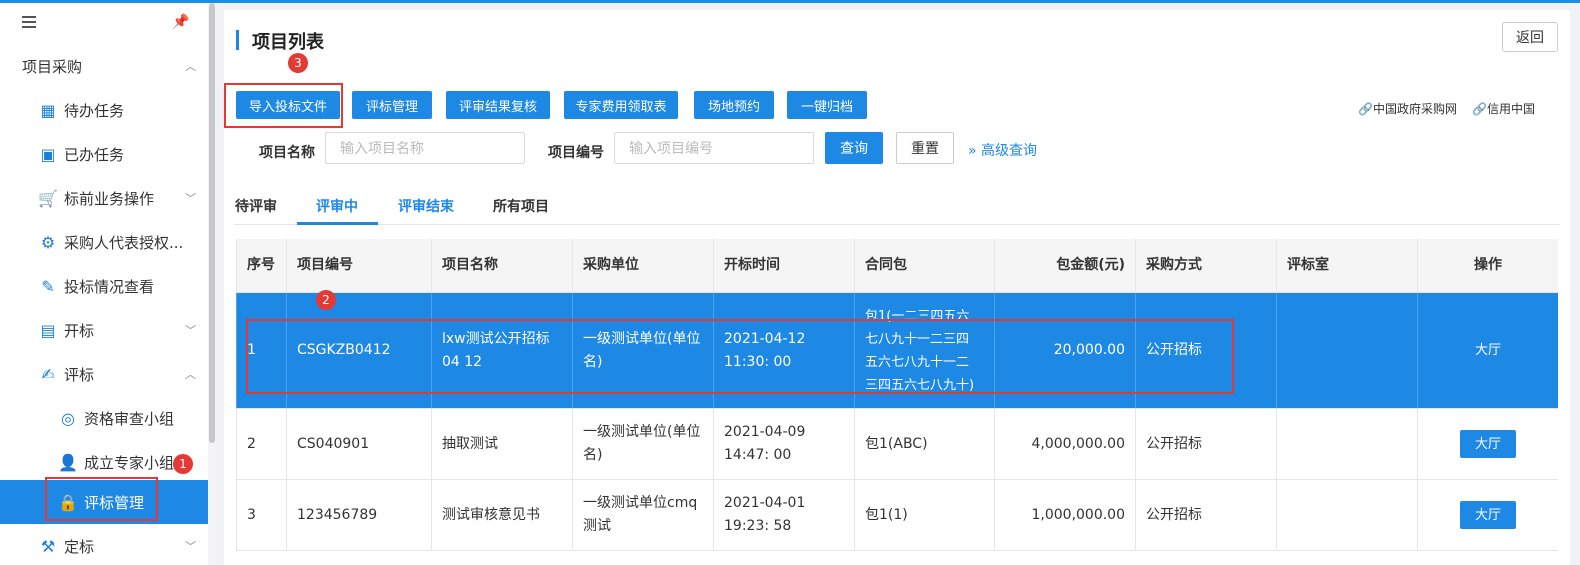 This screenshot has height=565, width=1580. I want to click on annotation-box-row, so click(740, 356).